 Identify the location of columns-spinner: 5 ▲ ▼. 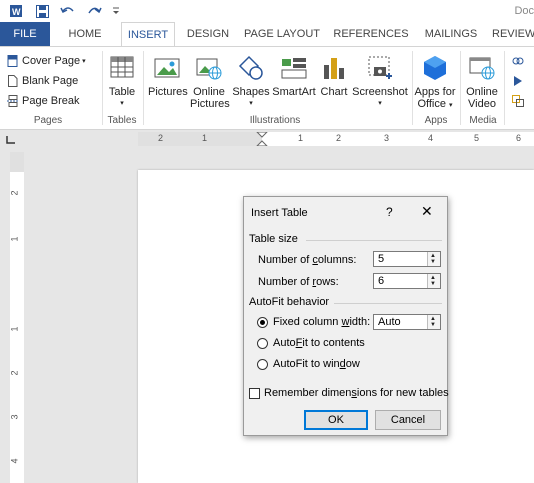
(407, 259).